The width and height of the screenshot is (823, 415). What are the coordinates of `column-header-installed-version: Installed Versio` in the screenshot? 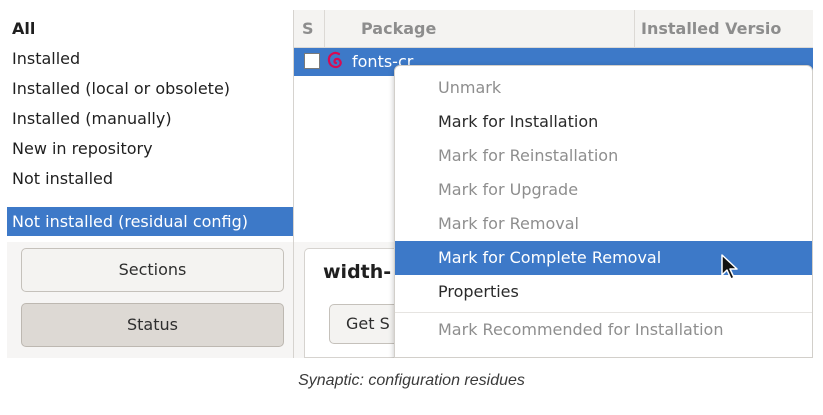 It's located at (707, 28).